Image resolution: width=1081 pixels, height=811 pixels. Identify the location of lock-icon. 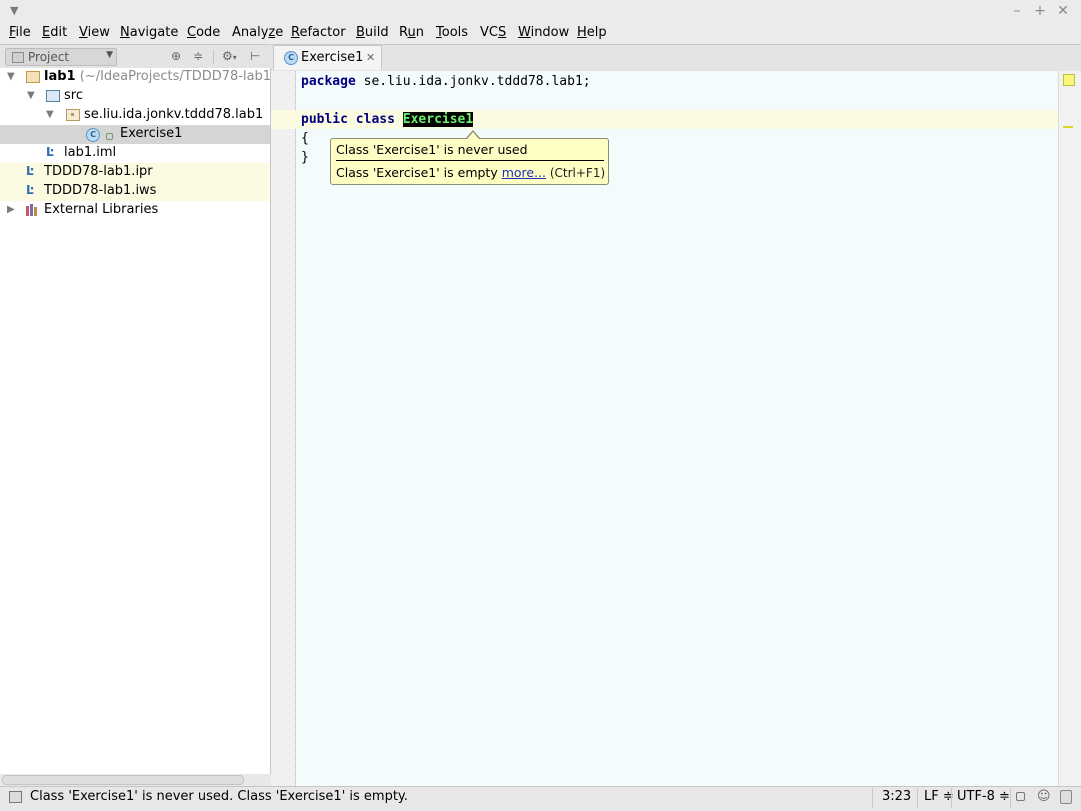
(109, 136).